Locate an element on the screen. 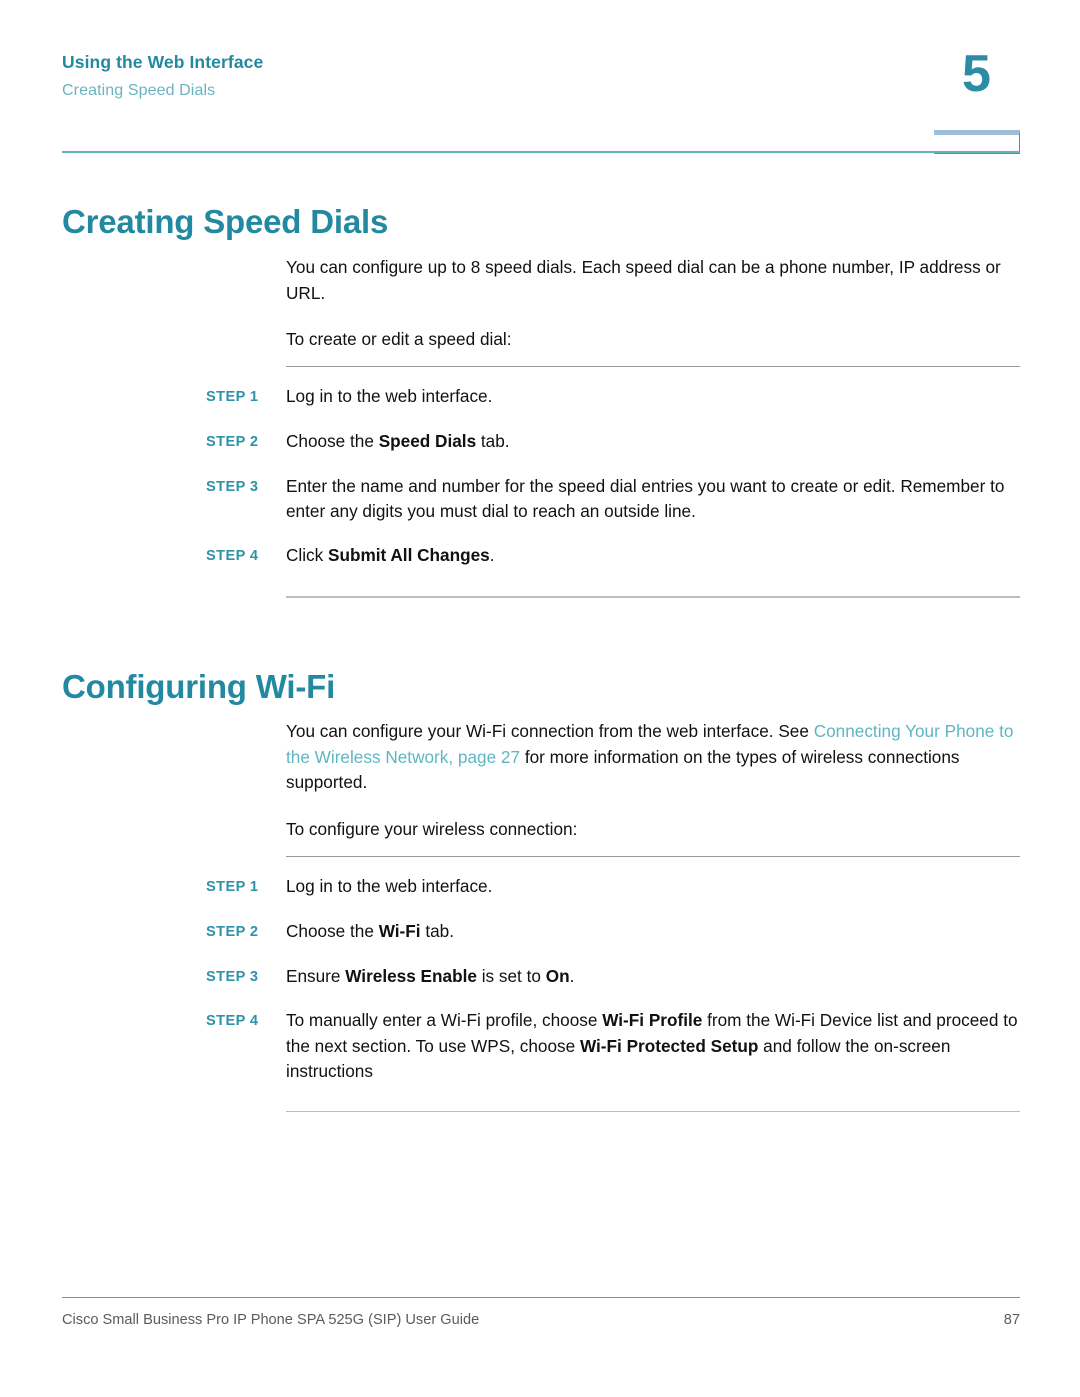  step-text-emphasis: On is located at coordinates (557, 975).